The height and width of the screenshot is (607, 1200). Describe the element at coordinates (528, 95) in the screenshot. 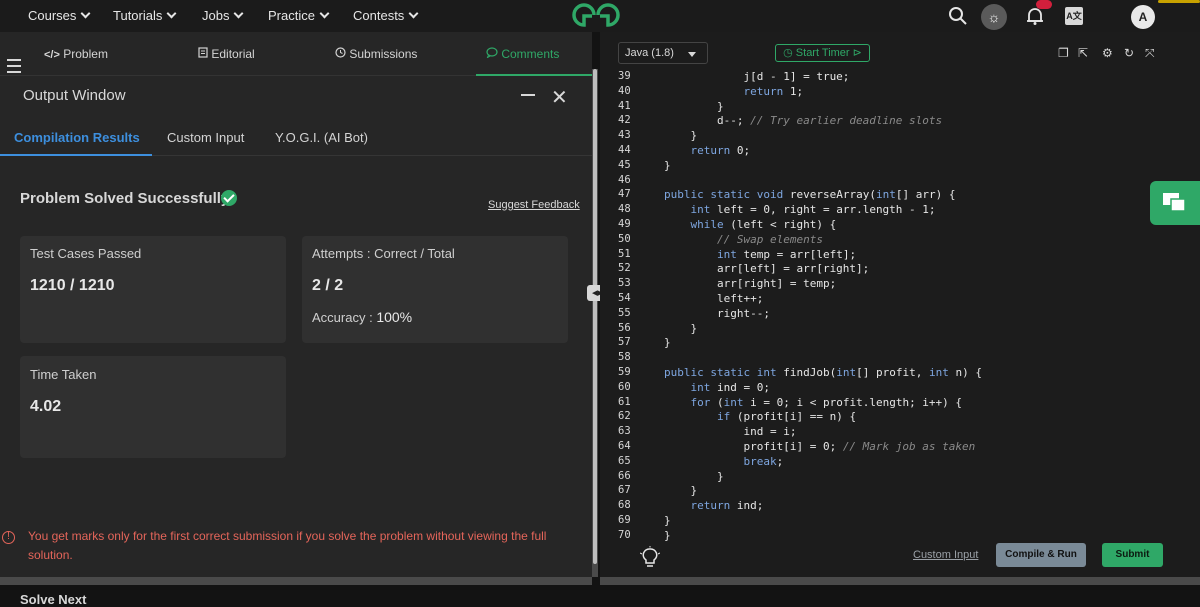

I see `minimize-icon` at that location.